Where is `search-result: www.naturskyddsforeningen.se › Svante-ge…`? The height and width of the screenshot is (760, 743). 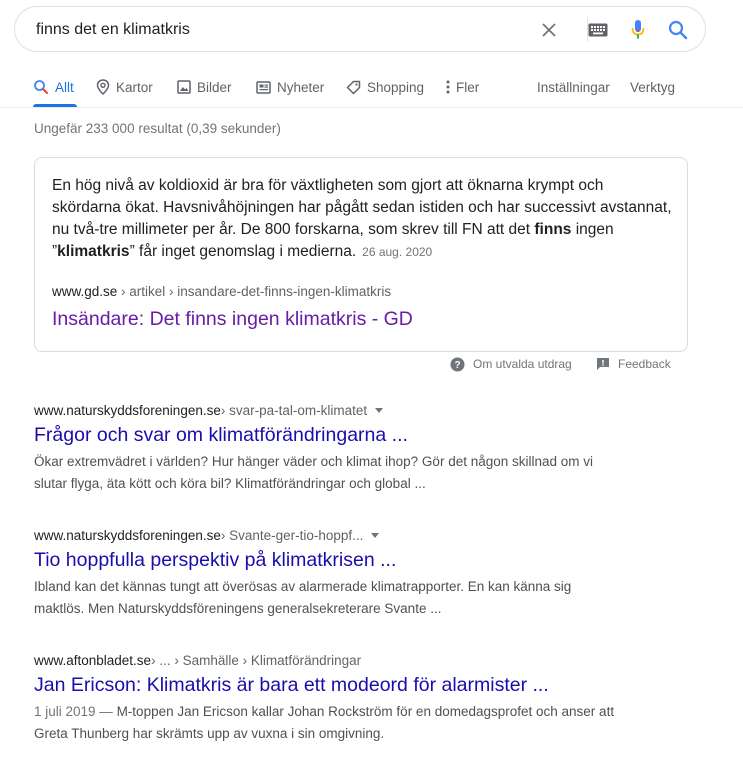 search-result: www.naturskyddsforeningen.se › Svante-ge… is located at coordinates (334, 573).